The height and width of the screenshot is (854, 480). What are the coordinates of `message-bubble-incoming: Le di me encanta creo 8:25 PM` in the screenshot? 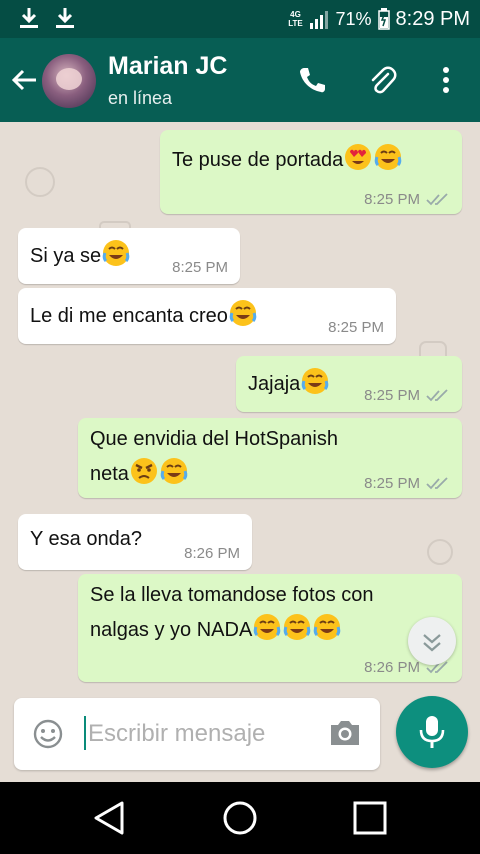 It's located at (207, 316).